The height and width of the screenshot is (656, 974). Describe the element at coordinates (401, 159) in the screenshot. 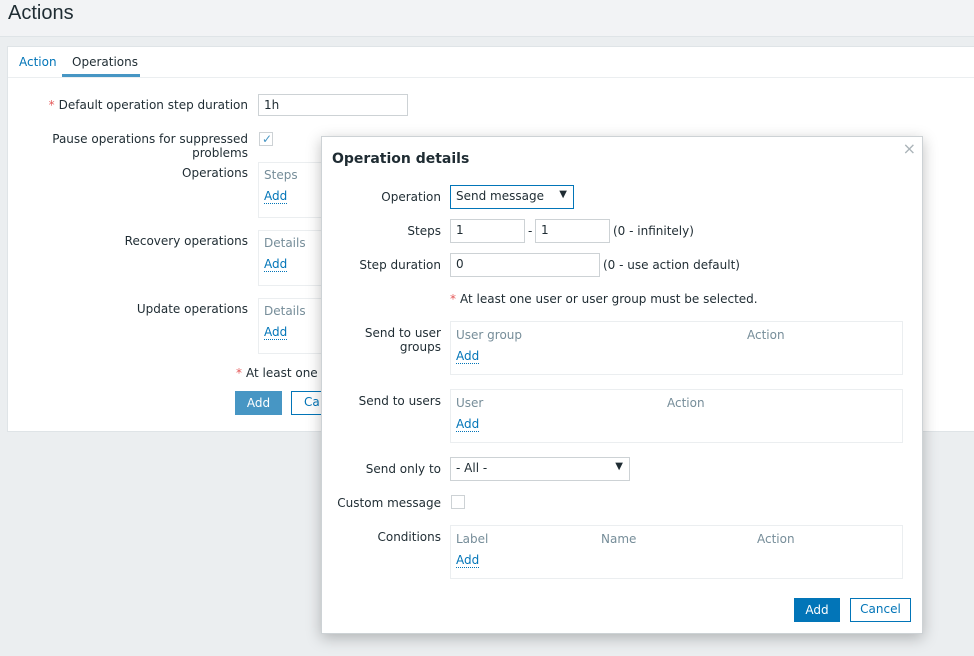

I see `dialog-title: Operation details` at that location.